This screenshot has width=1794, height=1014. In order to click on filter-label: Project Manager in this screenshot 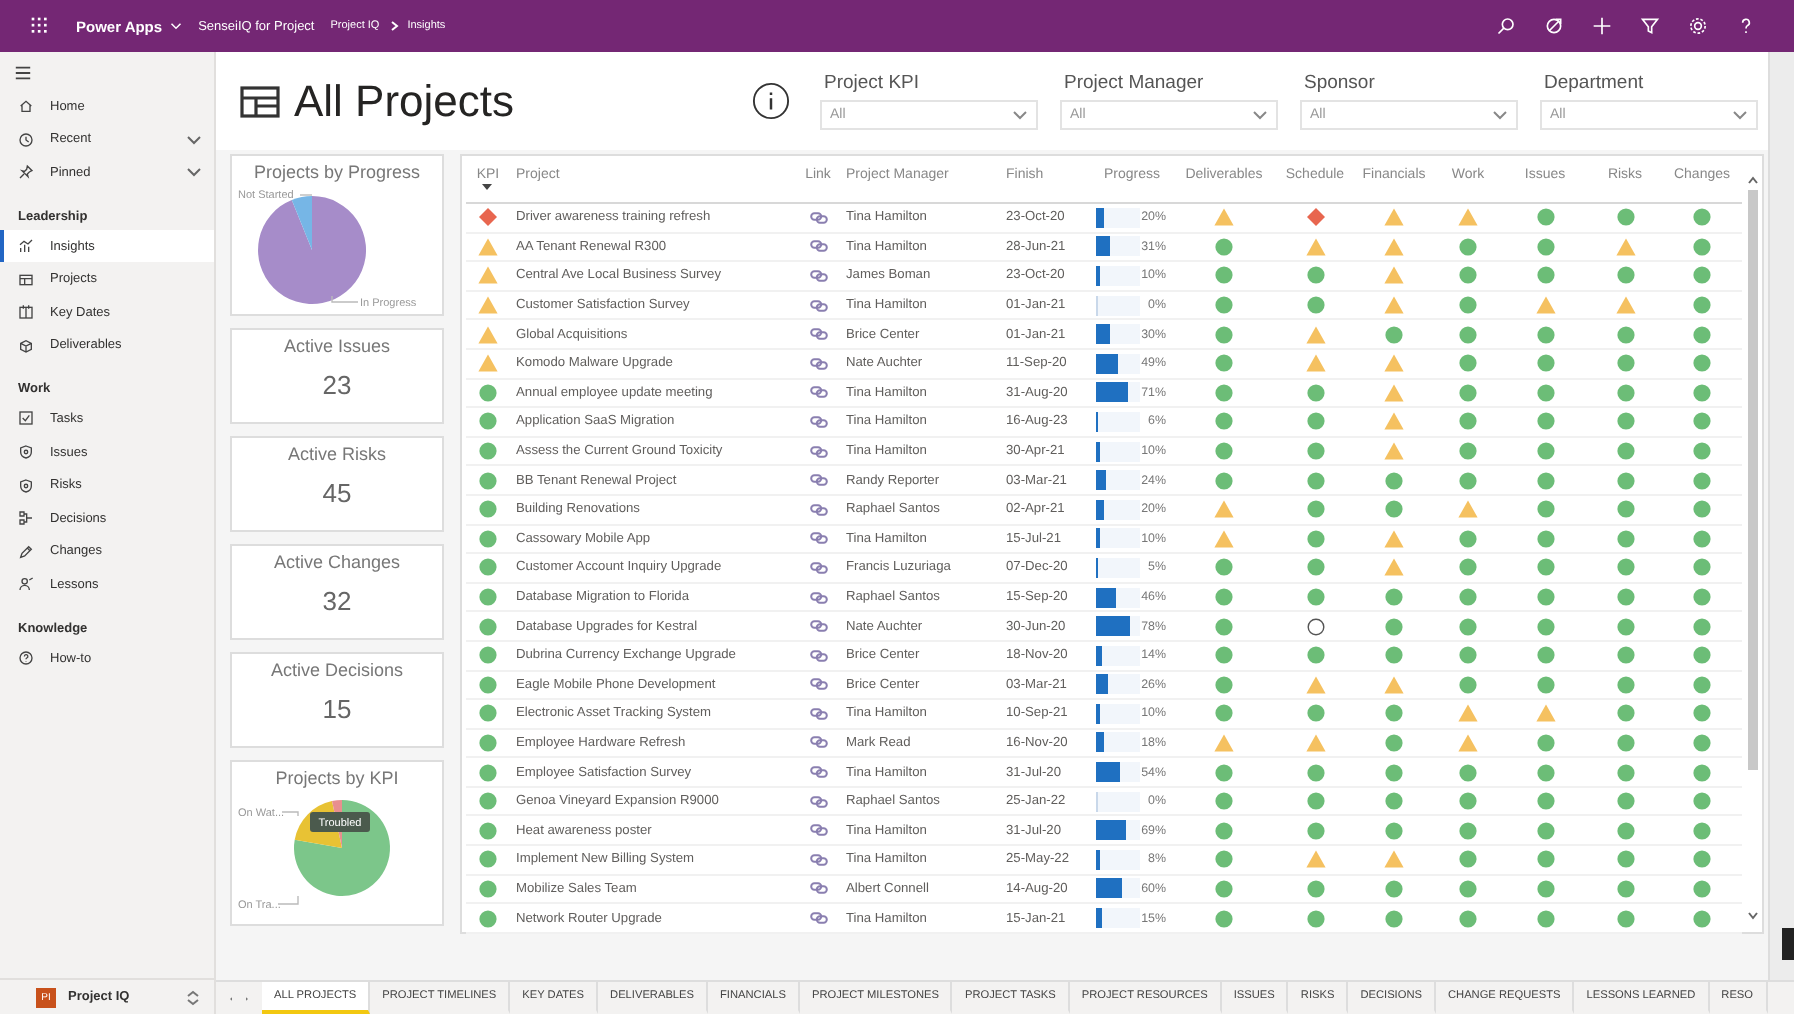, I will do `click(1134, 83)`.